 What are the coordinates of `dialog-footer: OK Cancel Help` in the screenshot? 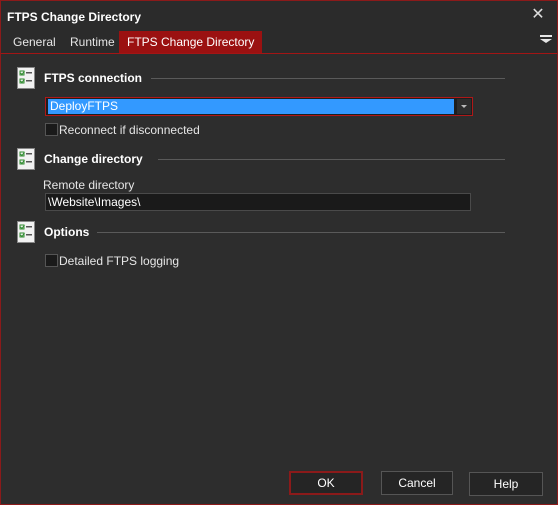 It's located at (279, 482).